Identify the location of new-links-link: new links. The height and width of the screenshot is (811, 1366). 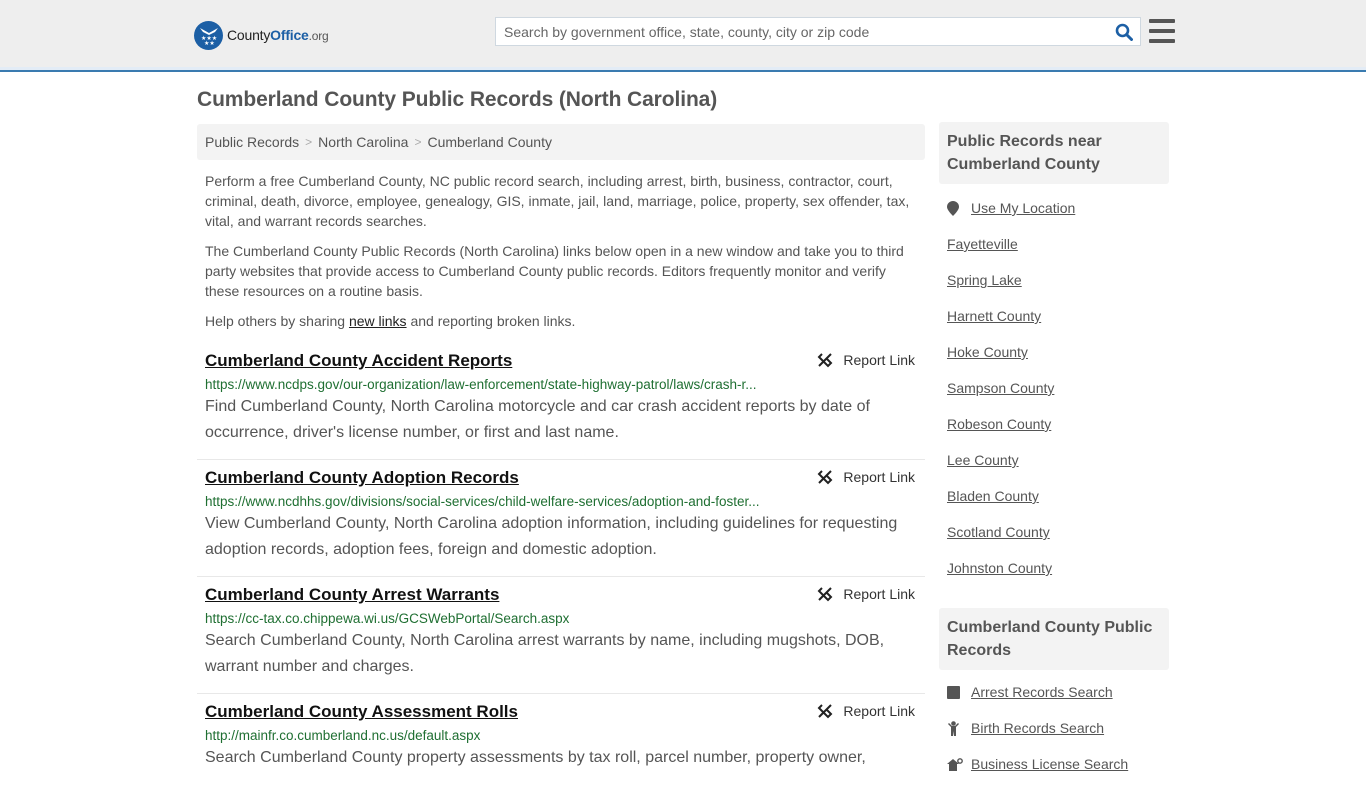
(378, 321).